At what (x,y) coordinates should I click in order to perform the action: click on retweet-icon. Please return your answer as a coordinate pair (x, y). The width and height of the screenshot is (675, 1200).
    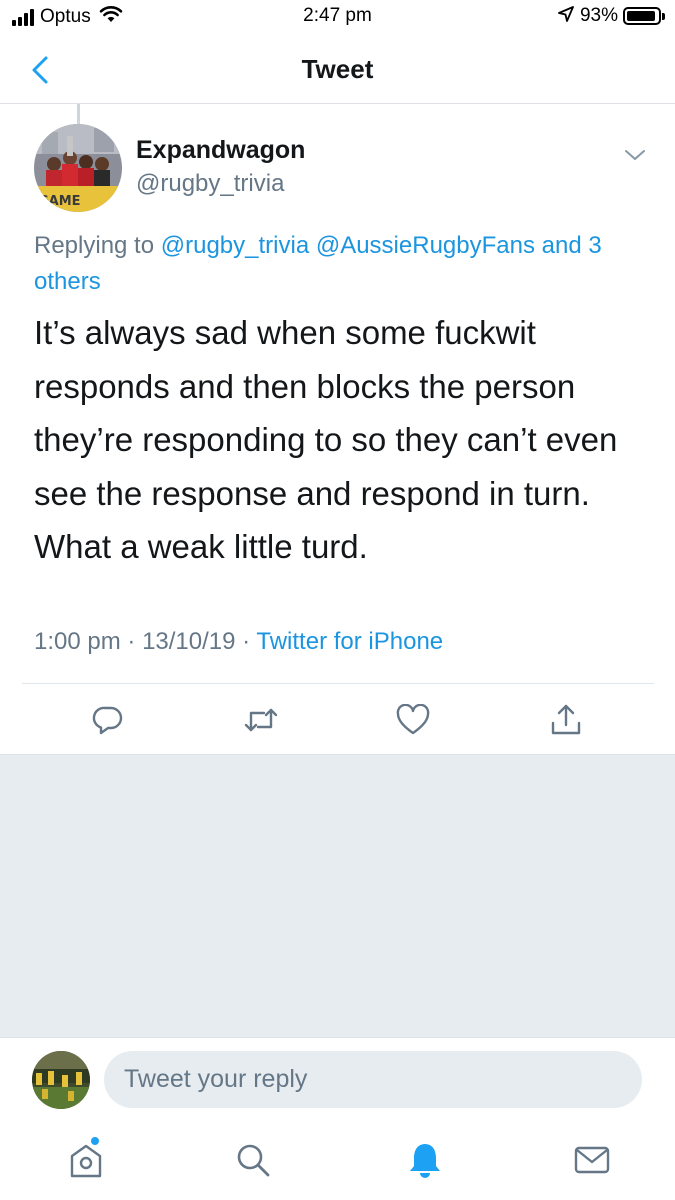
    Looking at the image, I should click on (261, 720).